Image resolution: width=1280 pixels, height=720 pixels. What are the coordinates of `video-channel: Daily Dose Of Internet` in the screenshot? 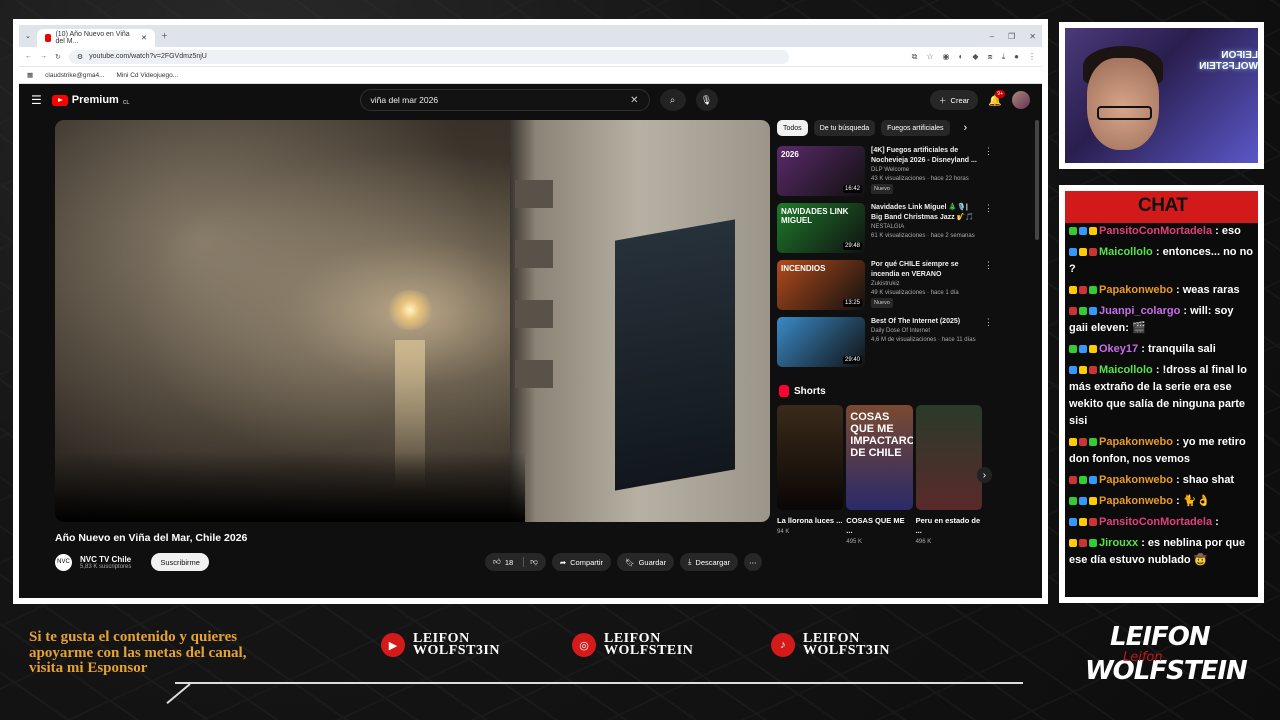 It's located at (924, 331).